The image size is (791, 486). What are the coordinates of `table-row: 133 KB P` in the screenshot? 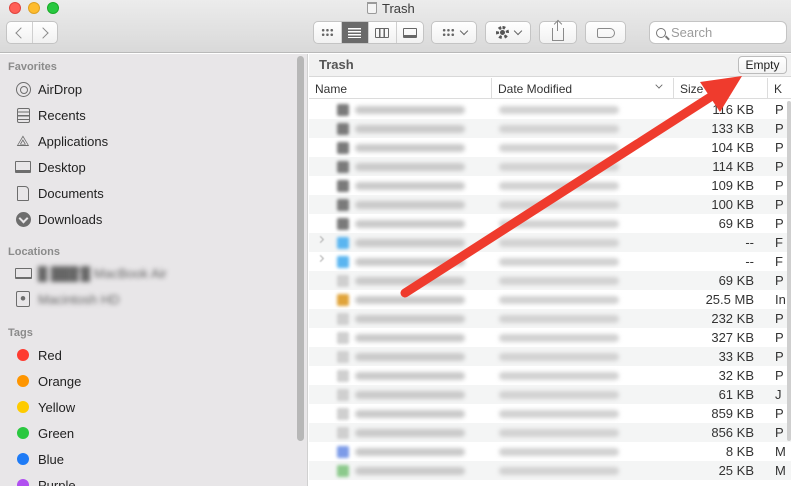 It's located at (550, 128).